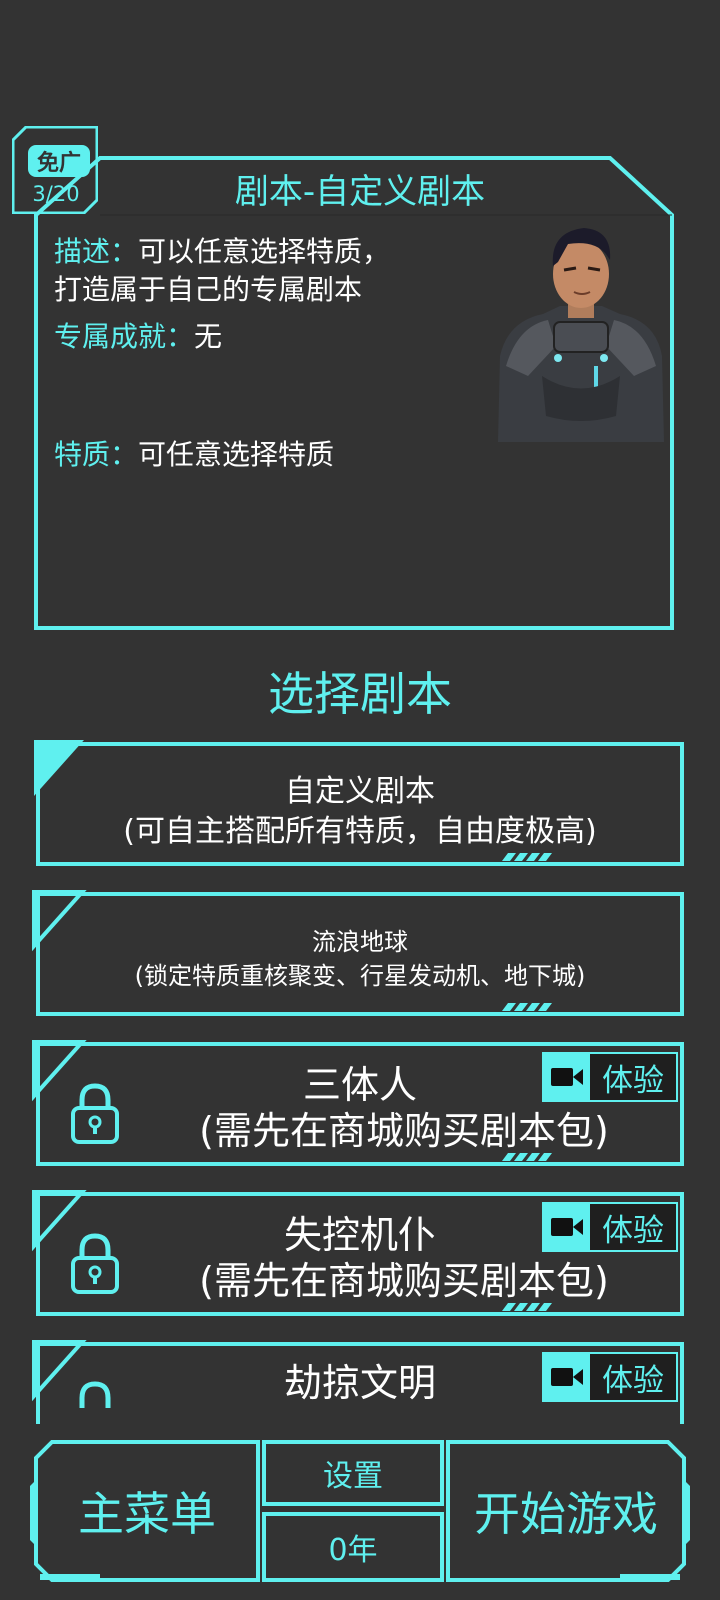 The width and height of the screenshot is (720, 1600). Describe the element at coordinates (208, 289) in the screenshot. I see `description-line2: 打造属于自己的专属剧本` at that location.